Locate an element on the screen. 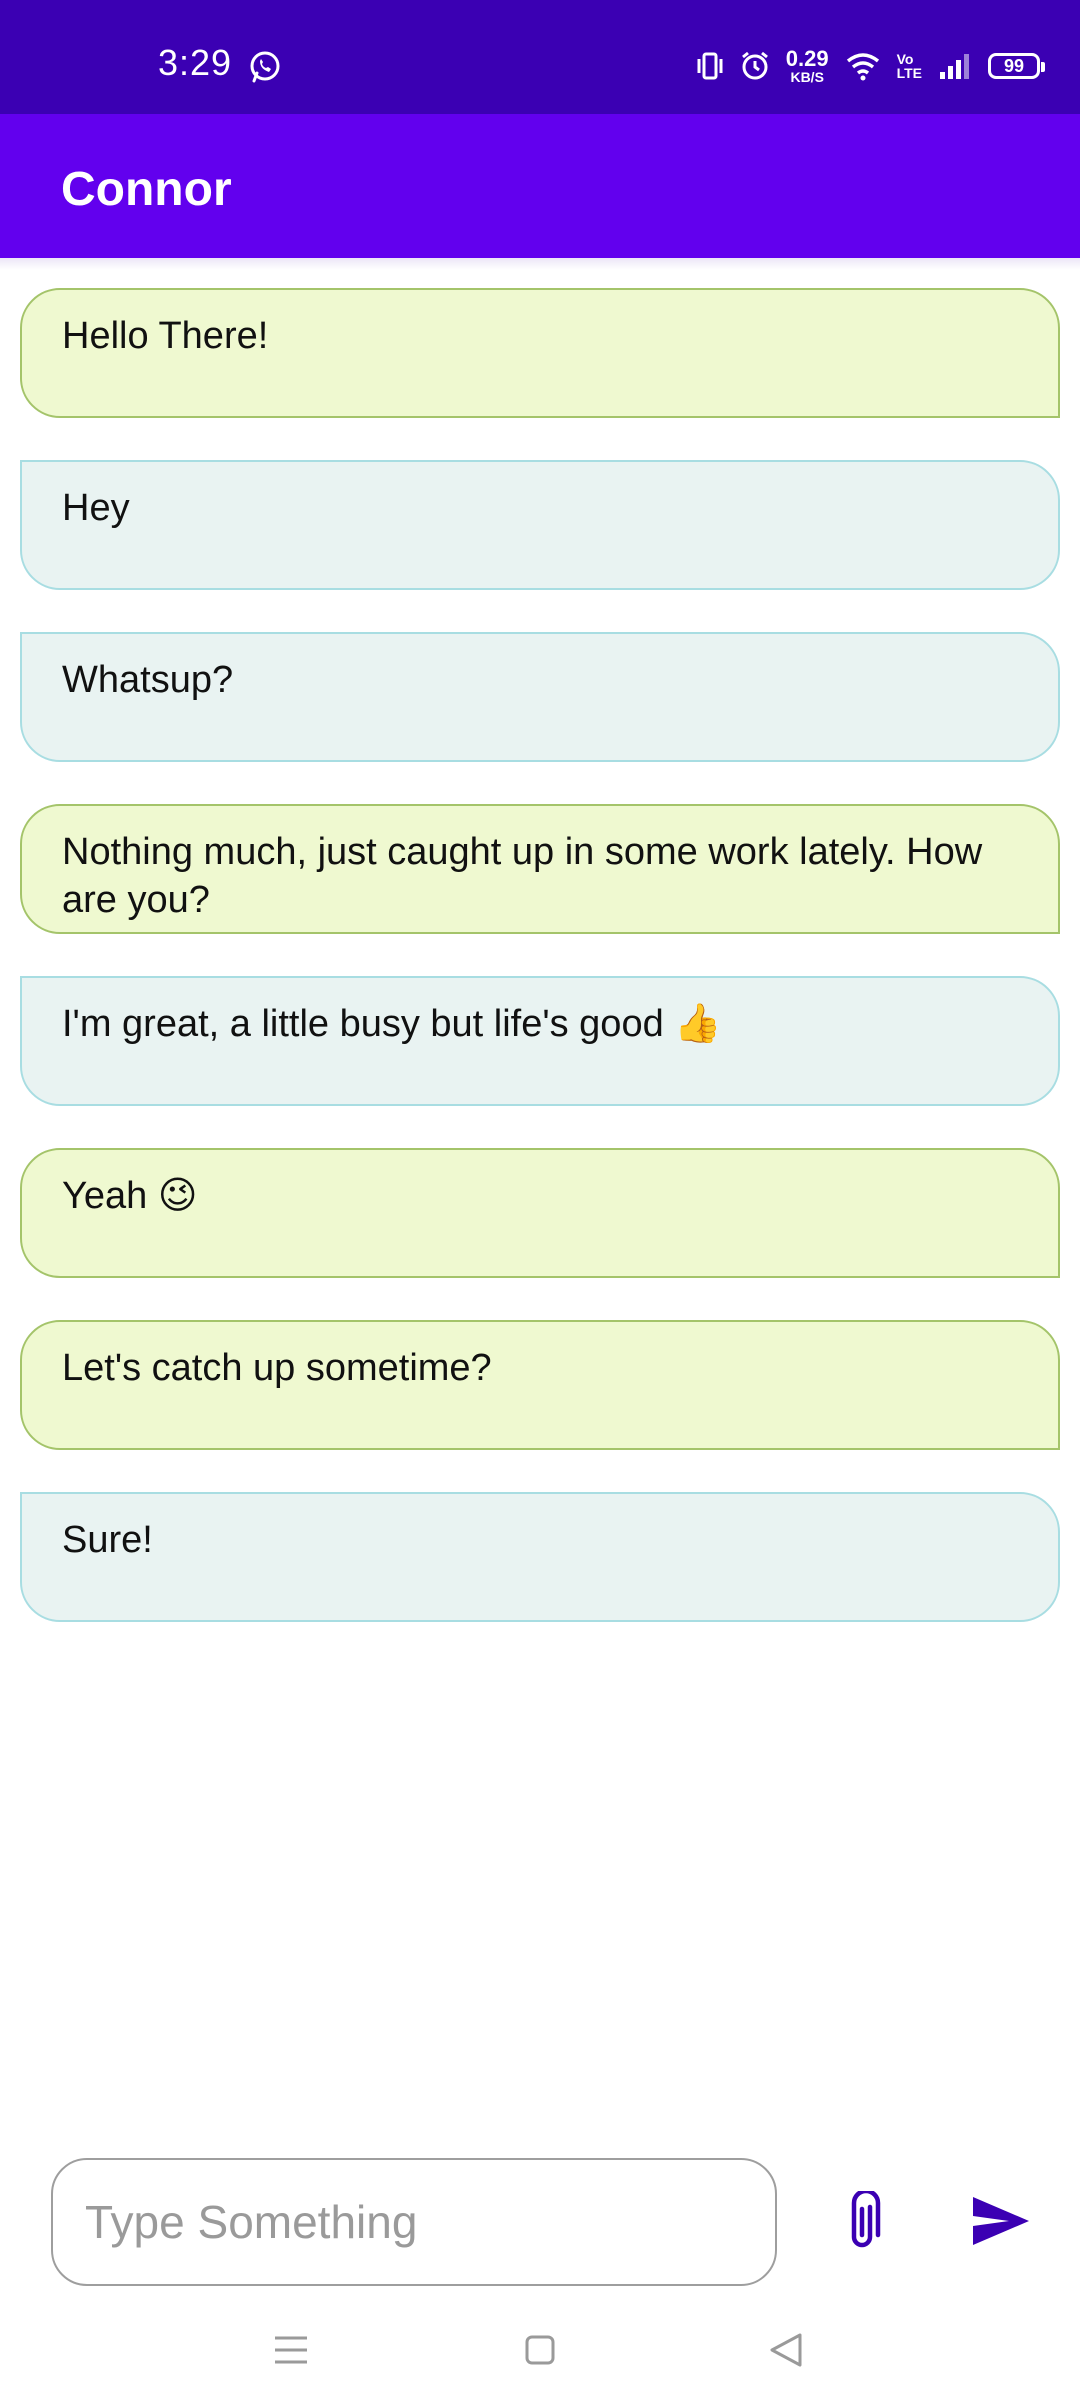 The image size is (1080, 2400). back-icon is located at coordinates (786, 2350).